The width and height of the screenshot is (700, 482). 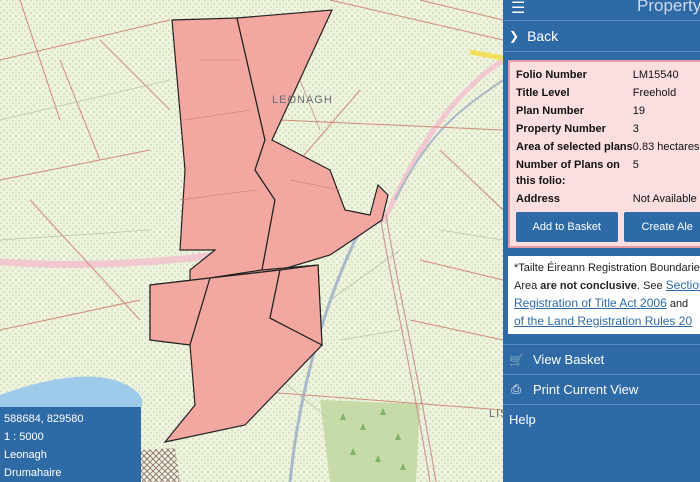 What do you see at coordinates (651, 286) in the screenshot?
I see `note-text: . See` at bounding box center [651, 286].